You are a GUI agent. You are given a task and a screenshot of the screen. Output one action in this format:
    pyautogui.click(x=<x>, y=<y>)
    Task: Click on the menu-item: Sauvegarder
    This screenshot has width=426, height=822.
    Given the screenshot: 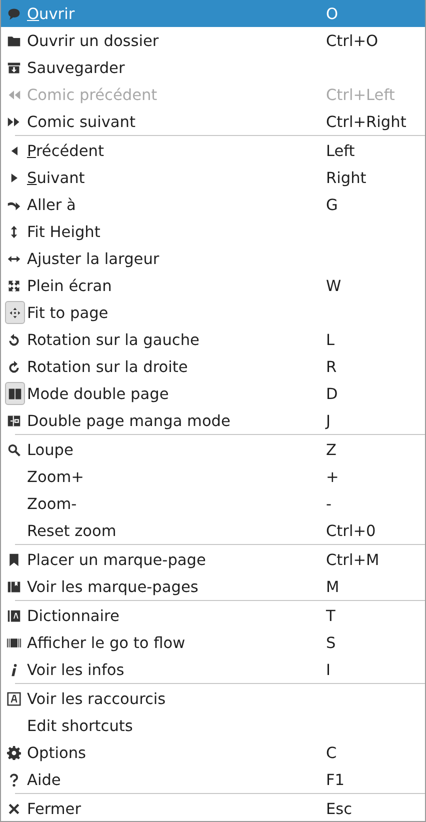 What is the action you would take?
    pyautogui.click(x=213, y=67)
    